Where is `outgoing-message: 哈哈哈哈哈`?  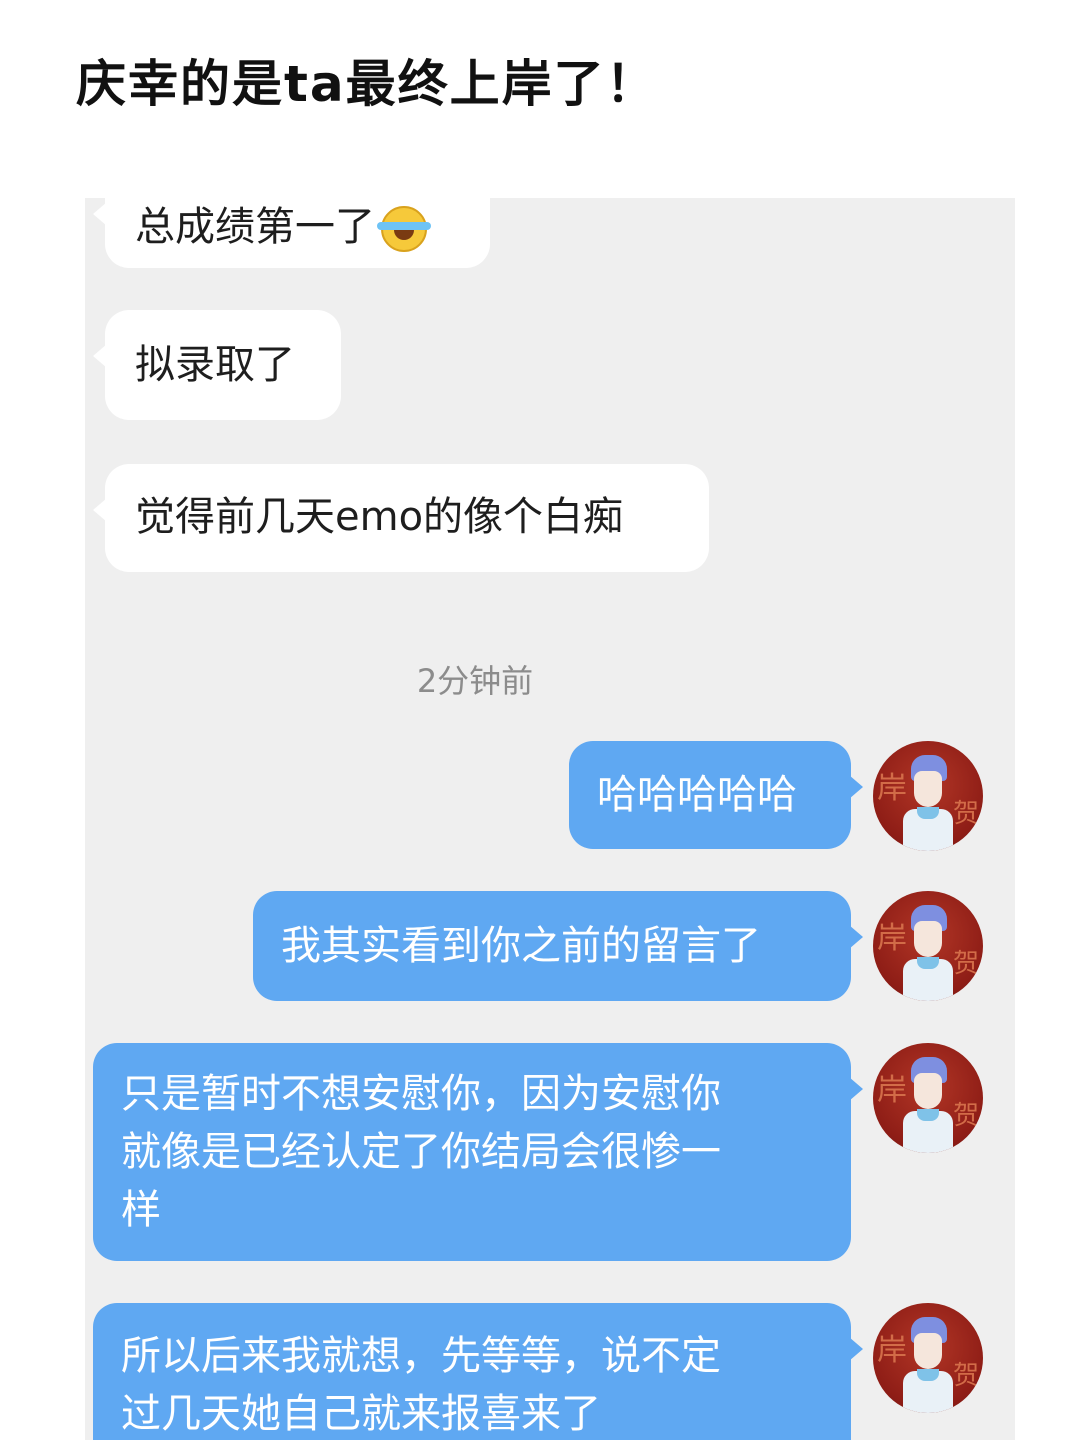 outgoing-message: 哈哈哈哈哈 is located at coordinates (716, 795).